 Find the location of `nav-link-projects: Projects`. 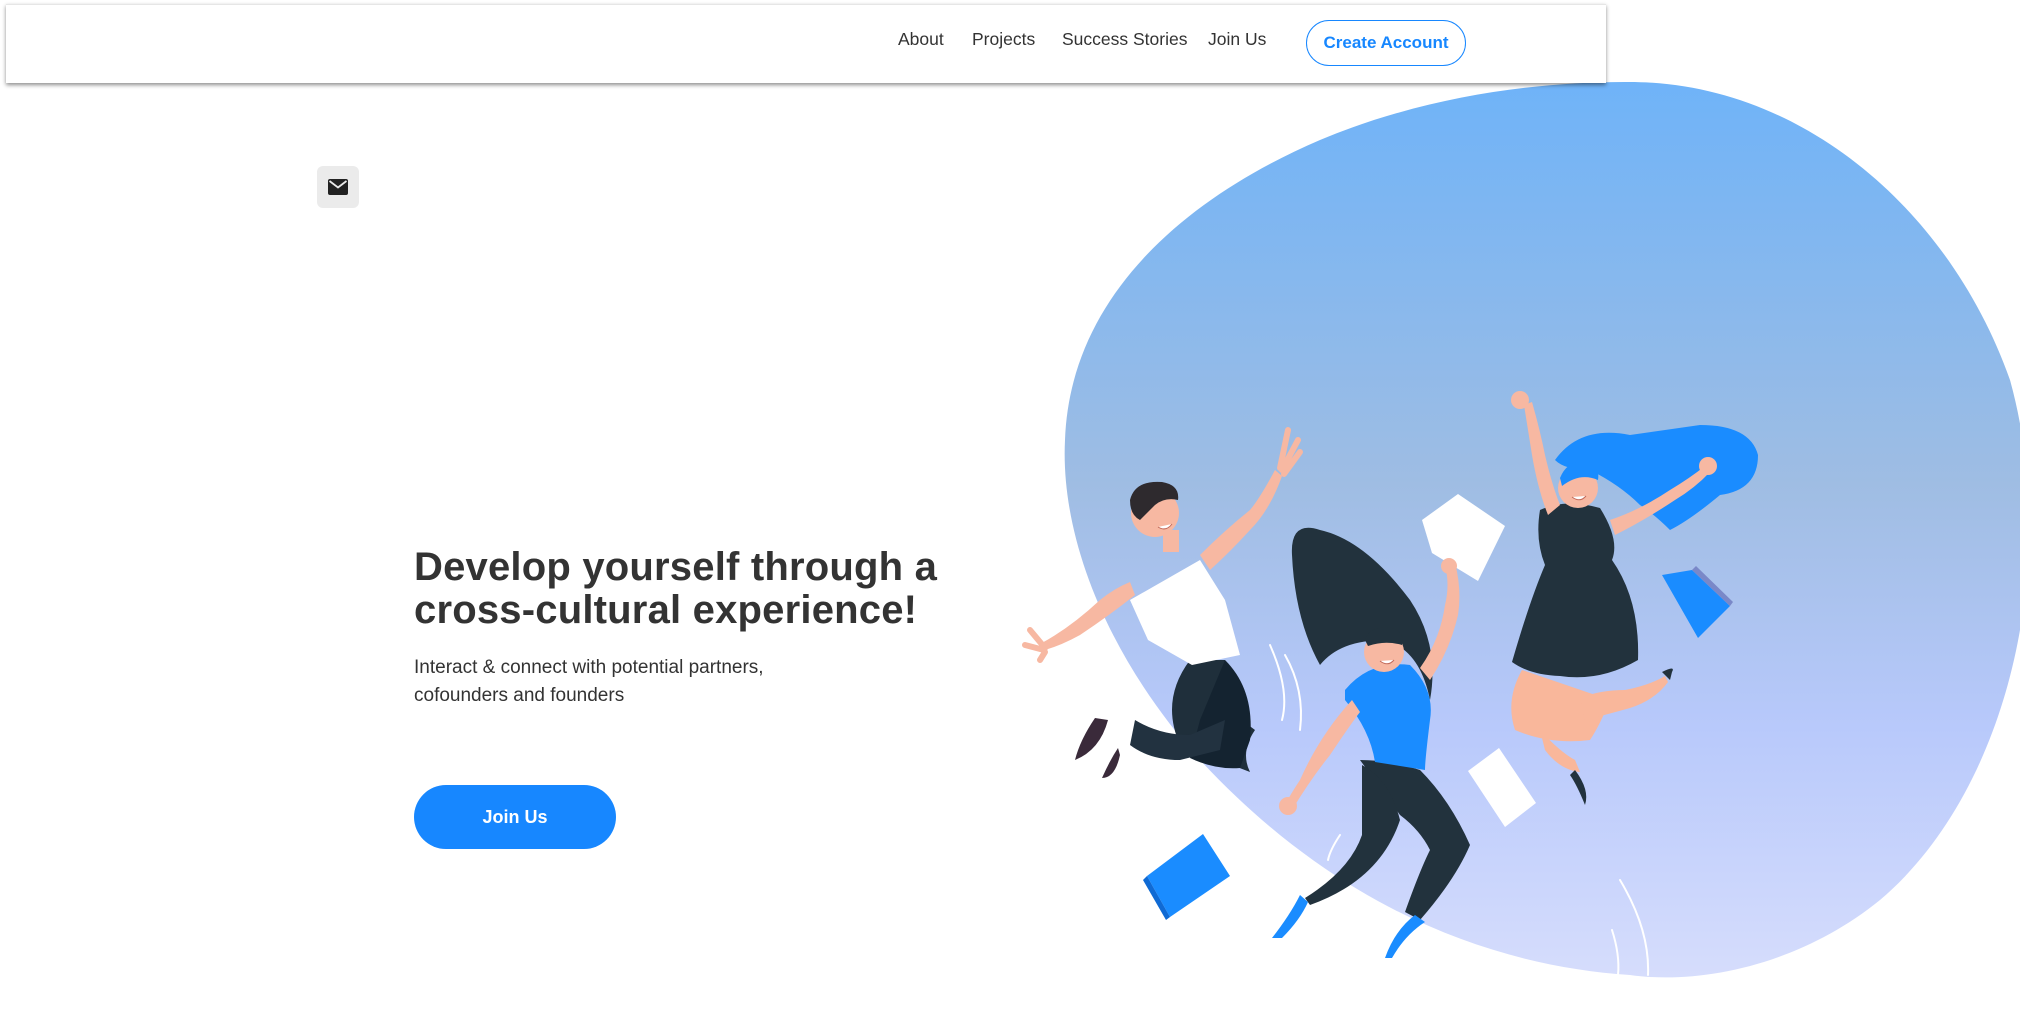

nav-link-projects: Projects is located at coordinates (1003, 39).